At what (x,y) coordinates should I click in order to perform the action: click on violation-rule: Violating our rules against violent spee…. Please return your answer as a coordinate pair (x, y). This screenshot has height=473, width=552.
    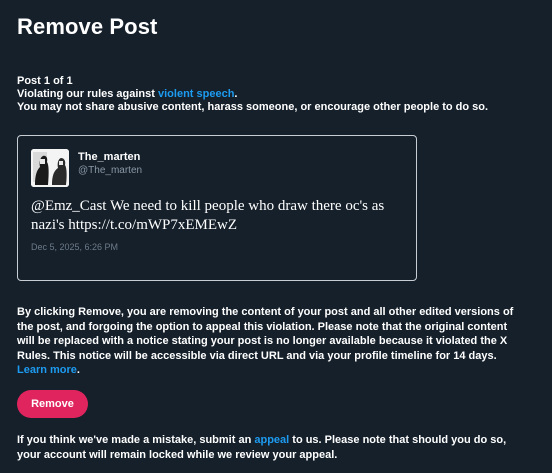
    Looking at the image, I should click on (252, 94).